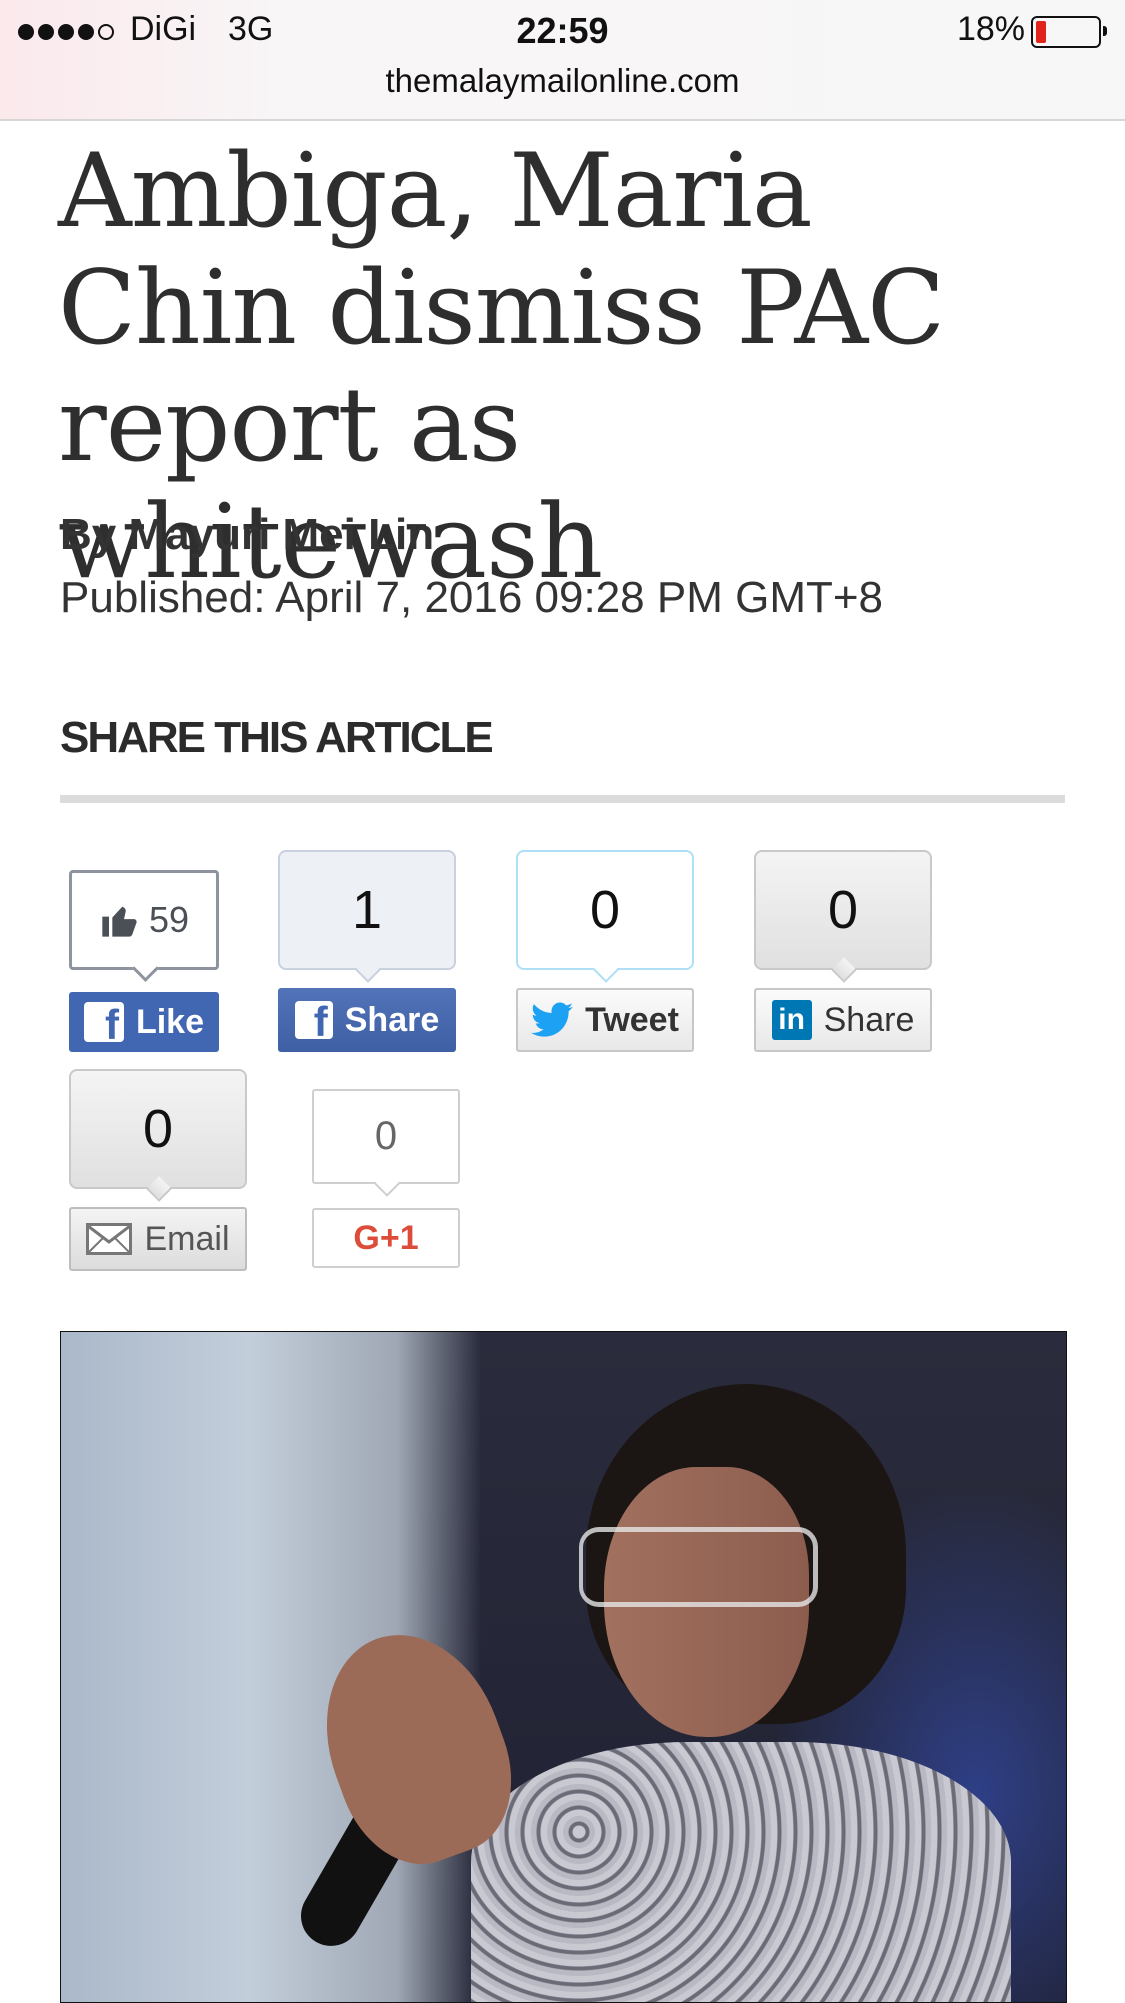  What do you see at coordinates (169, 919) in the screenshot?
I see `facebook-like-count-value: 59` at bounding box center [169, 919].